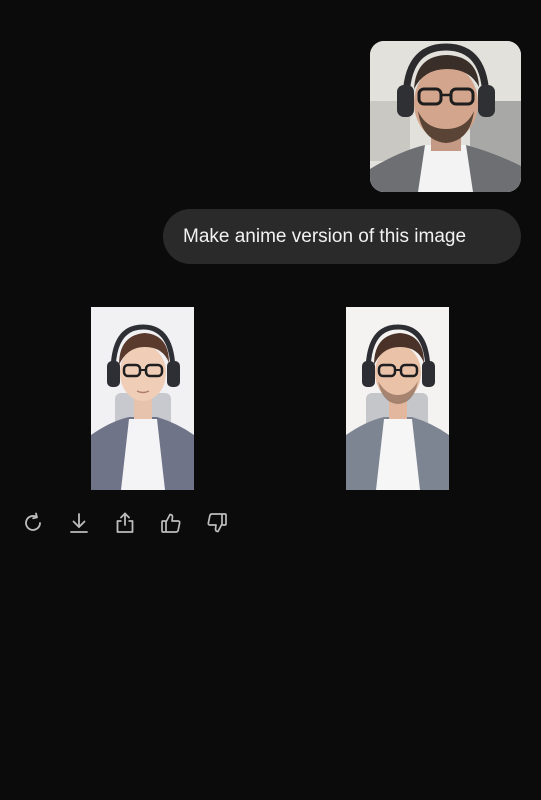 The image size is (541, 800). I want to click on message-actions, so click(135, 523).